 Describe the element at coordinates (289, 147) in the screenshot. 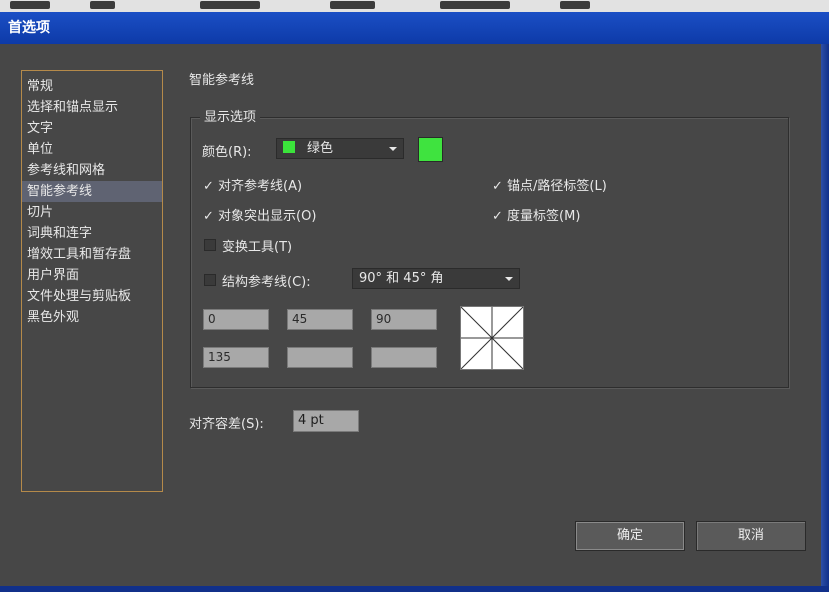

I see `color-swatch-icon` at that location.